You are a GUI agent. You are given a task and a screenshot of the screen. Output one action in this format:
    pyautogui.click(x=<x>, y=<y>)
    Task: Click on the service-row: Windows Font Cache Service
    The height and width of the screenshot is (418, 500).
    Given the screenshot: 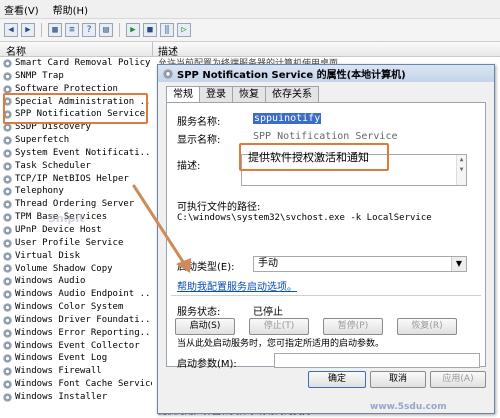 What is the action you would take?
    pyautogui.click(x=76, y=384)
    